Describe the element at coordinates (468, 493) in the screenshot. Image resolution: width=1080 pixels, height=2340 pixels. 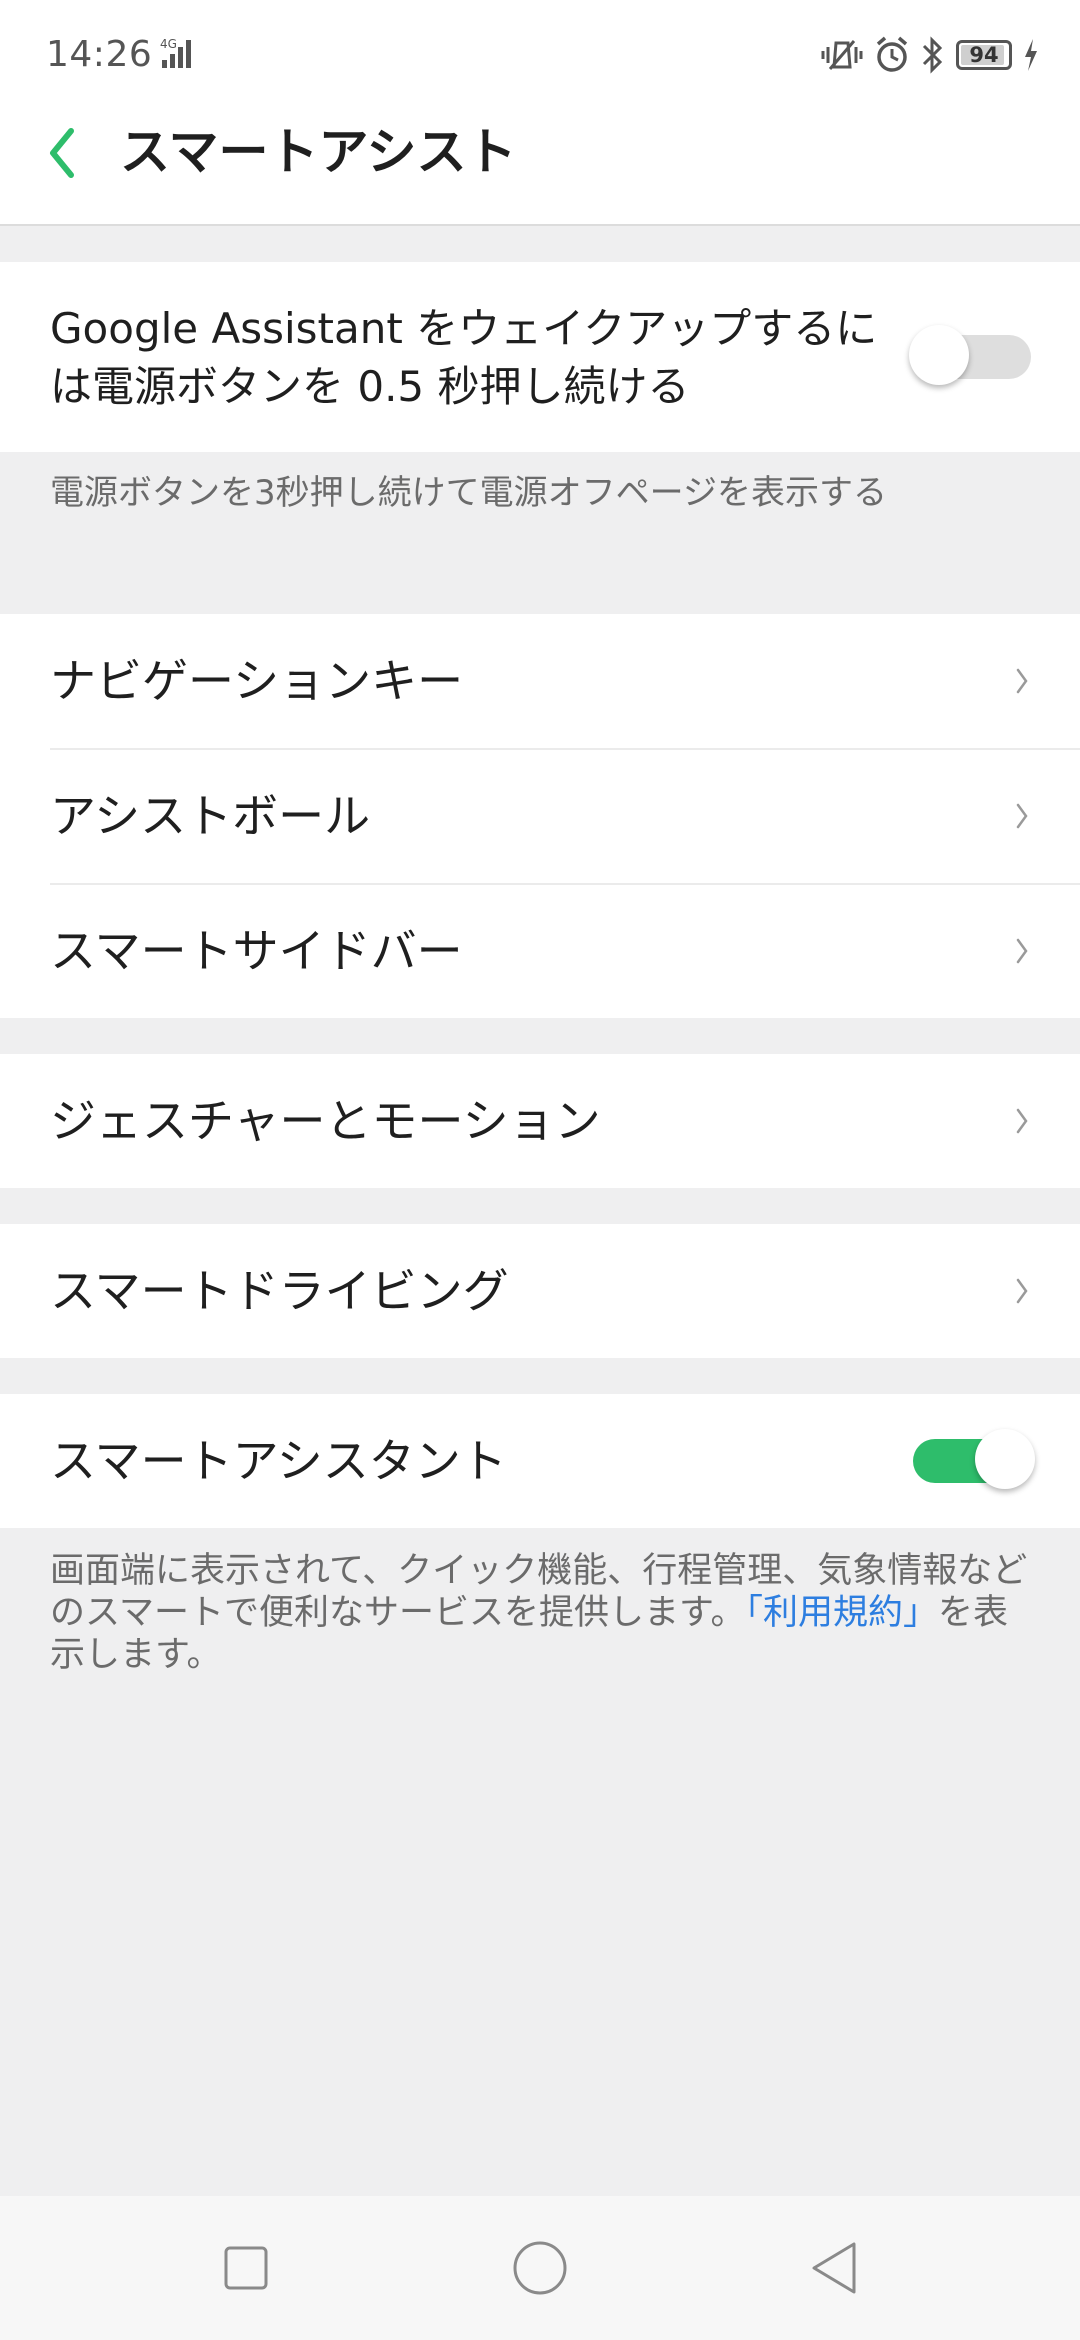
I see `google-assistant-description: 電源ボタンを3秒押し続けて電源オフページを表示する` at that location.